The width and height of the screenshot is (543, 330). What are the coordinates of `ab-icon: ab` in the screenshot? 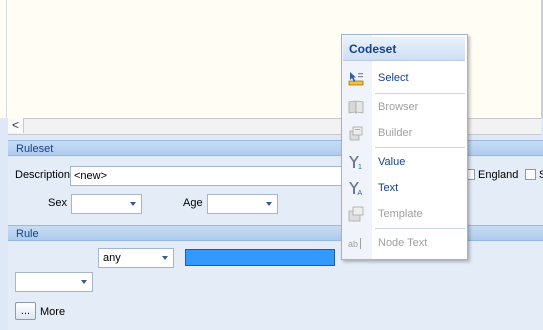 It's located at (356, 243).